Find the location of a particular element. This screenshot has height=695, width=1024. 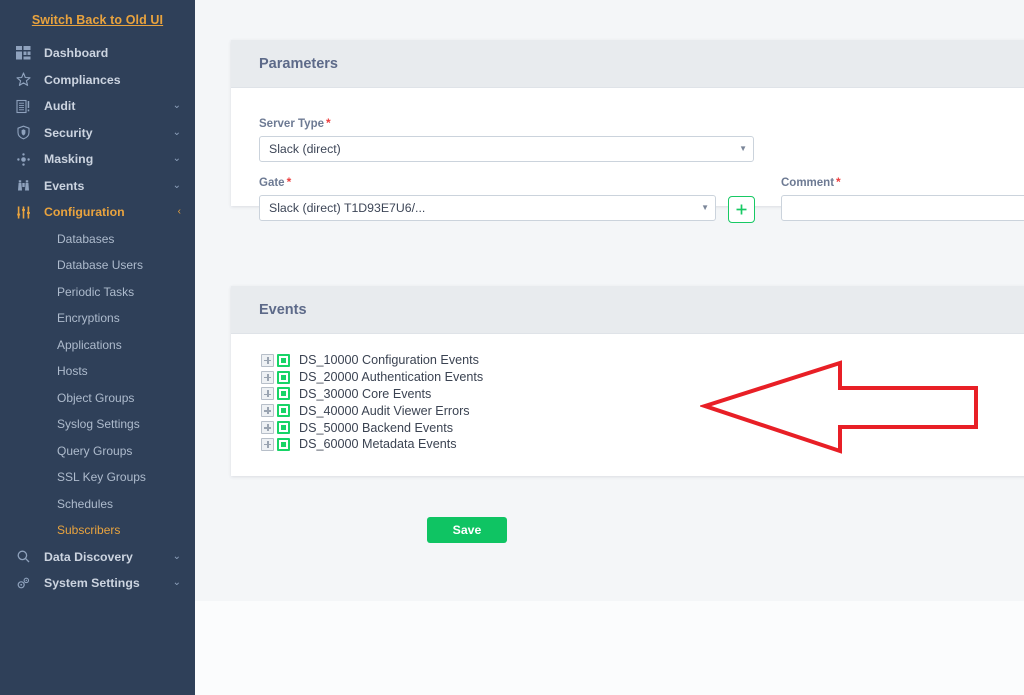

sidebar-item-compliances: Compliances is located at coordinates (97, 80).